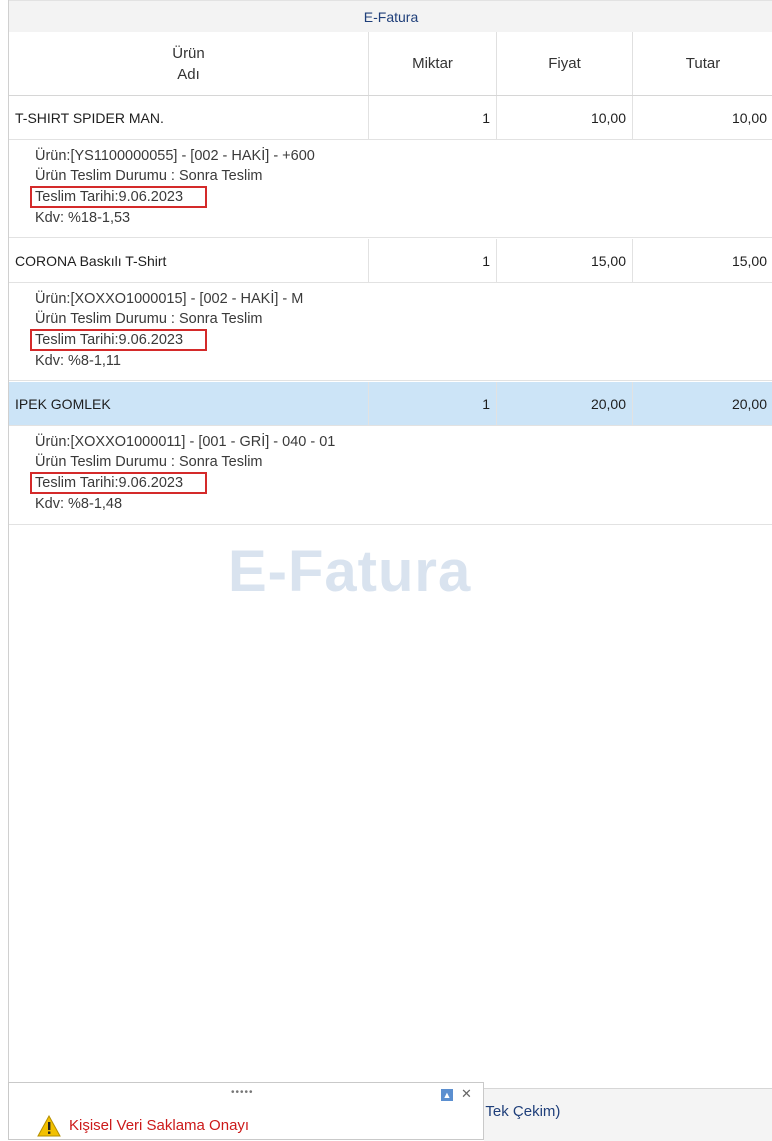  Describe the element at coordinates (159, 1125) in the screenshot. I see `notification-text: Kişisel Veri Saklama Onayı` at that location.